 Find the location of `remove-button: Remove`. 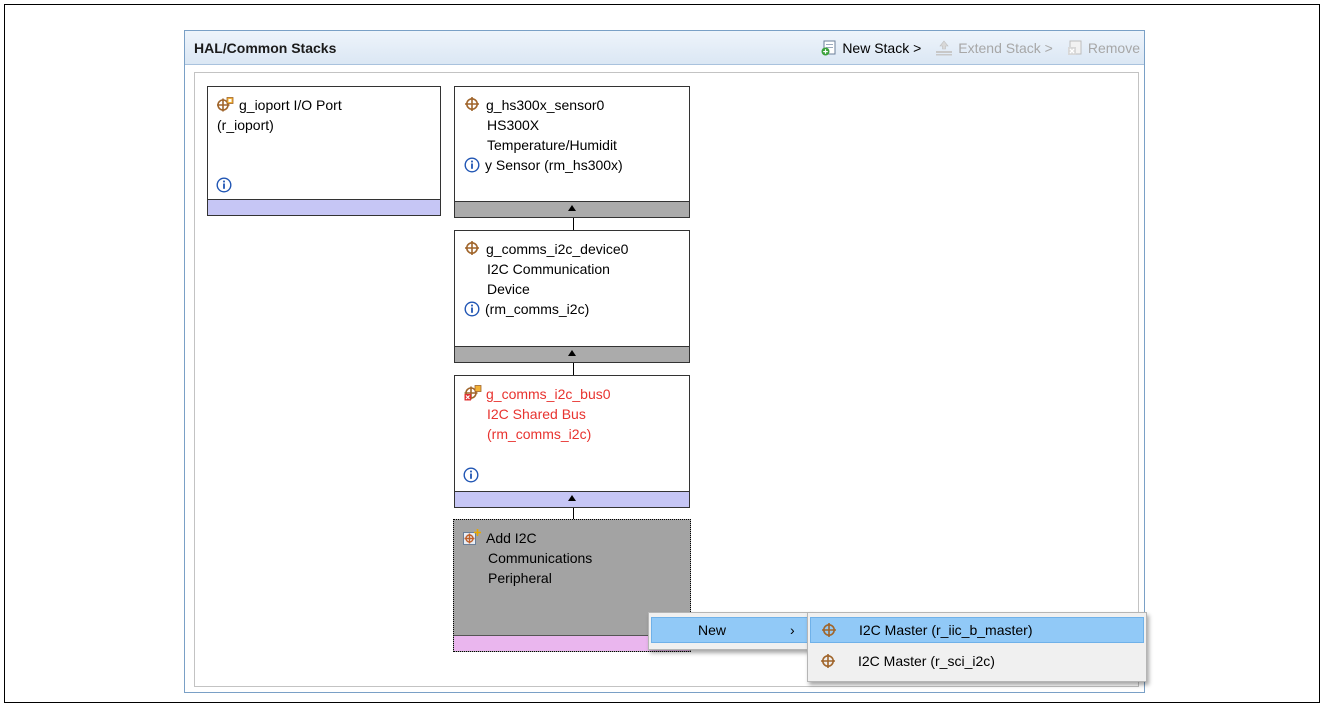

remove-button: Remove is located at coordinates (1103, 48).